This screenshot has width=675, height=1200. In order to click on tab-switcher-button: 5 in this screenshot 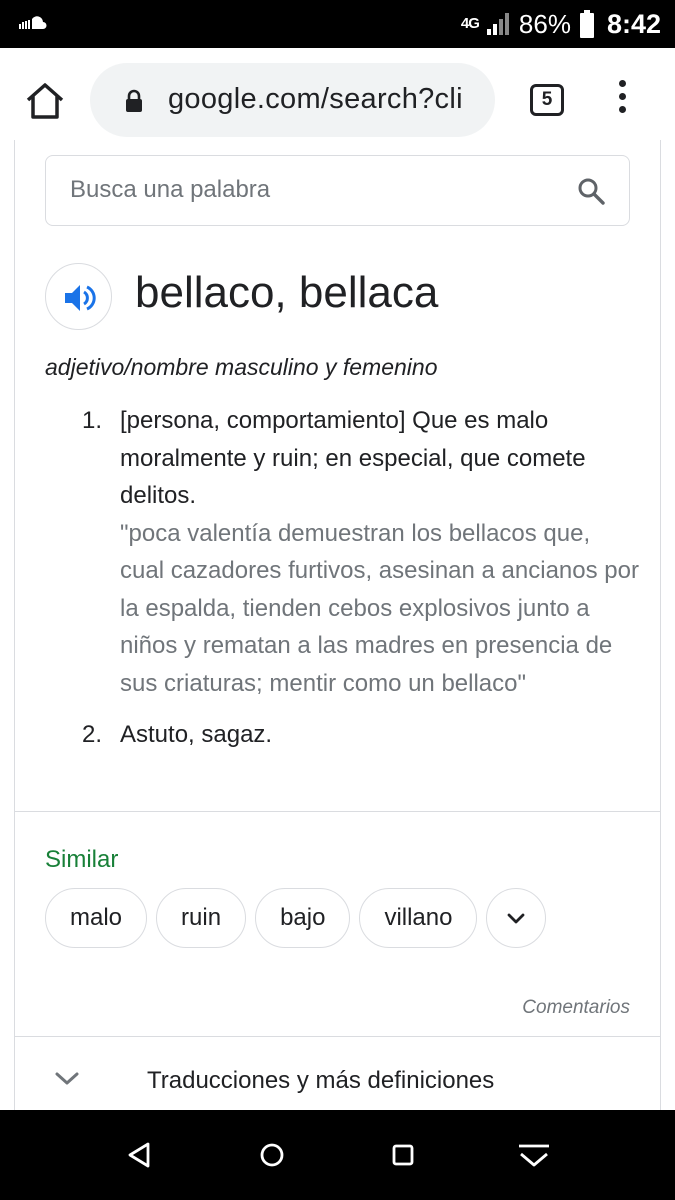, I will do `click(547, 100)`.